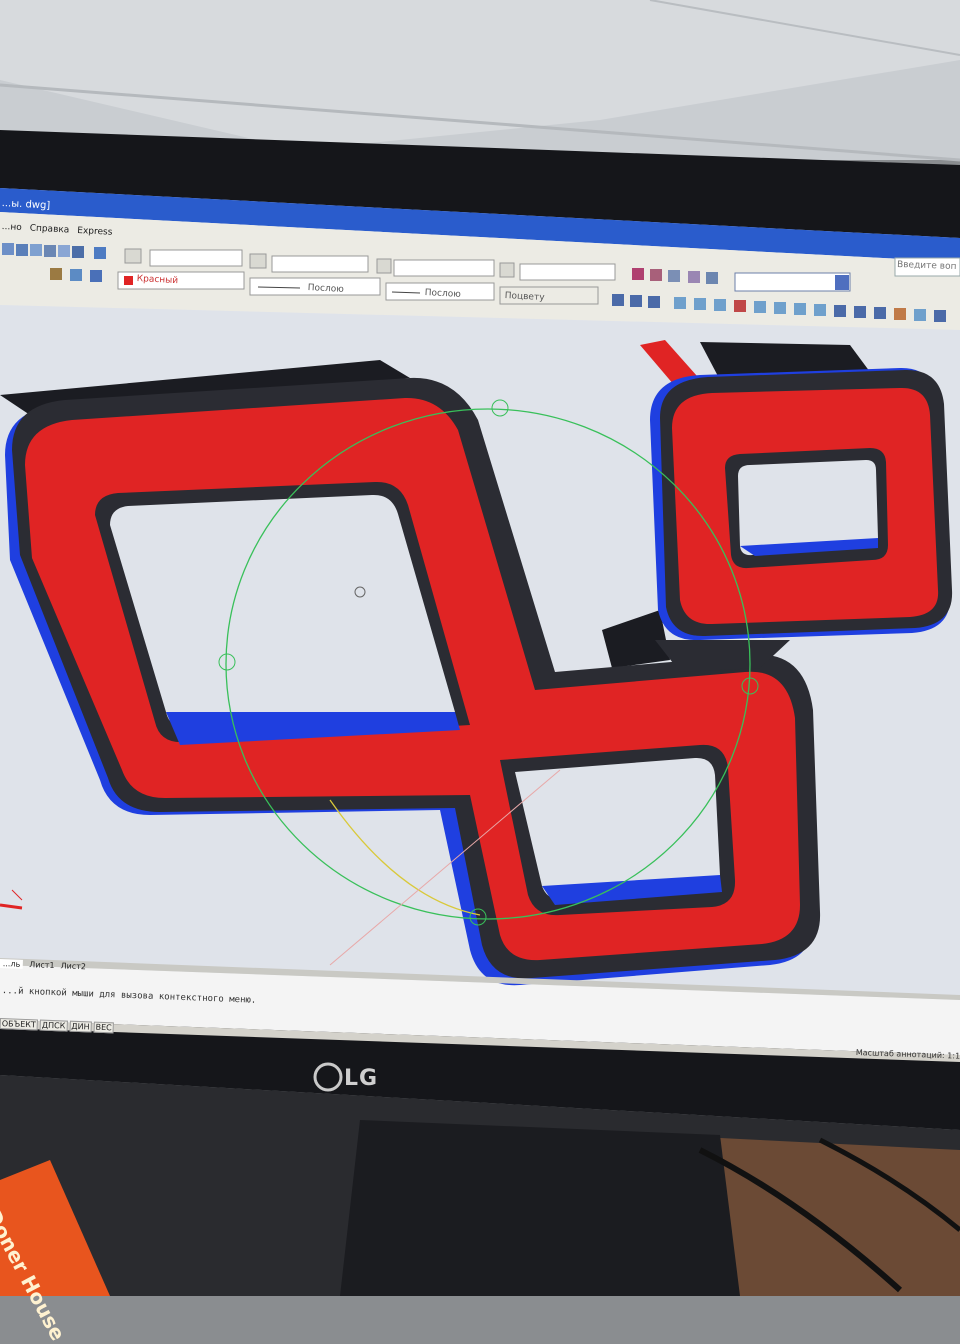 The width and height of the screenshot is (960, 1344). What do you see at coordinates (540, 1208) in the screenshot?
I see `monitor-stand` at bounding box center [540, 1208].